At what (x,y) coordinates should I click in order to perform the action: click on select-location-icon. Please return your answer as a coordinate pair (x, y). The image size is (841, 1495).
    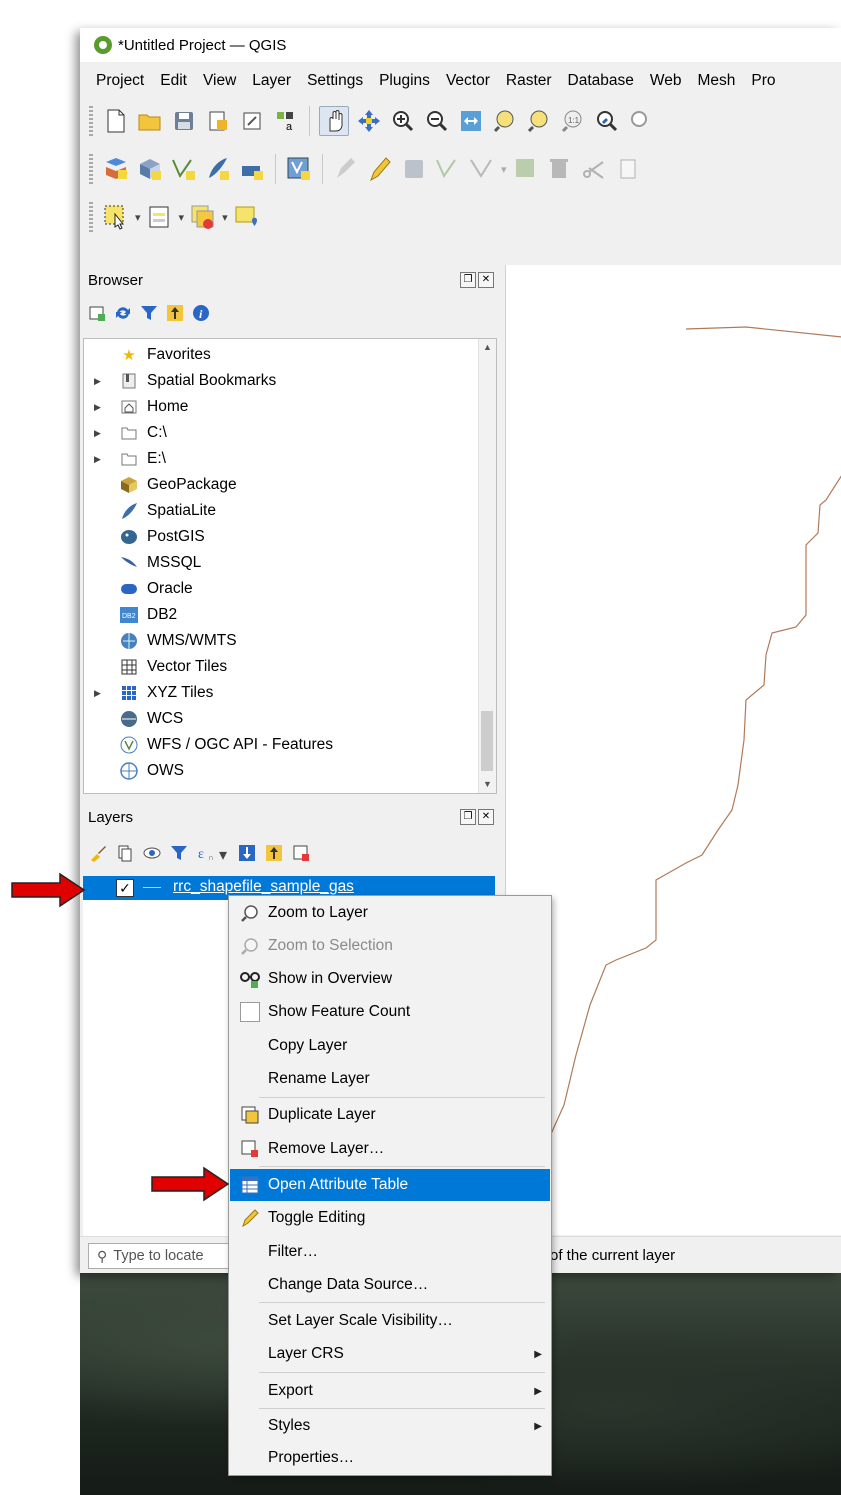
    Looking at the image, I should click on (247, 217).